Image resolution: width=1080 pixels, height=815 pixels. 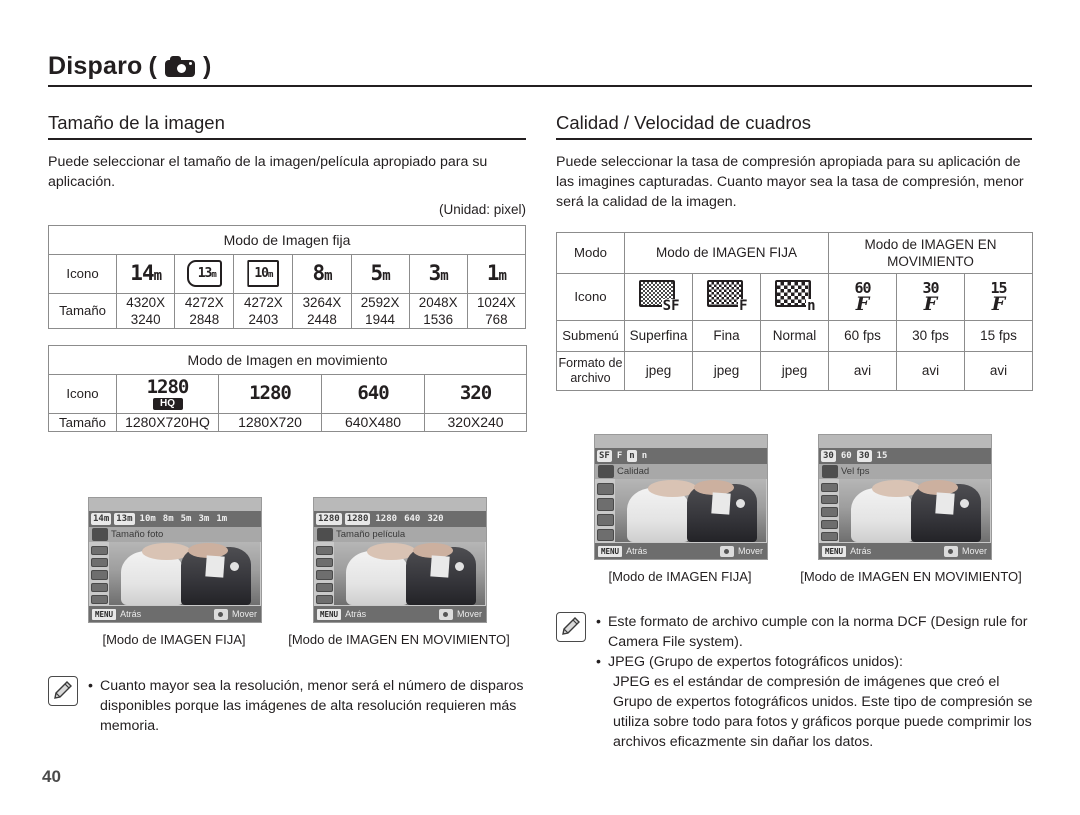 What do you see at coordinates (167, 393) in the screenshot?
I see `icon-1280hq: 1280 HQ` at bounding box center [167, 393].